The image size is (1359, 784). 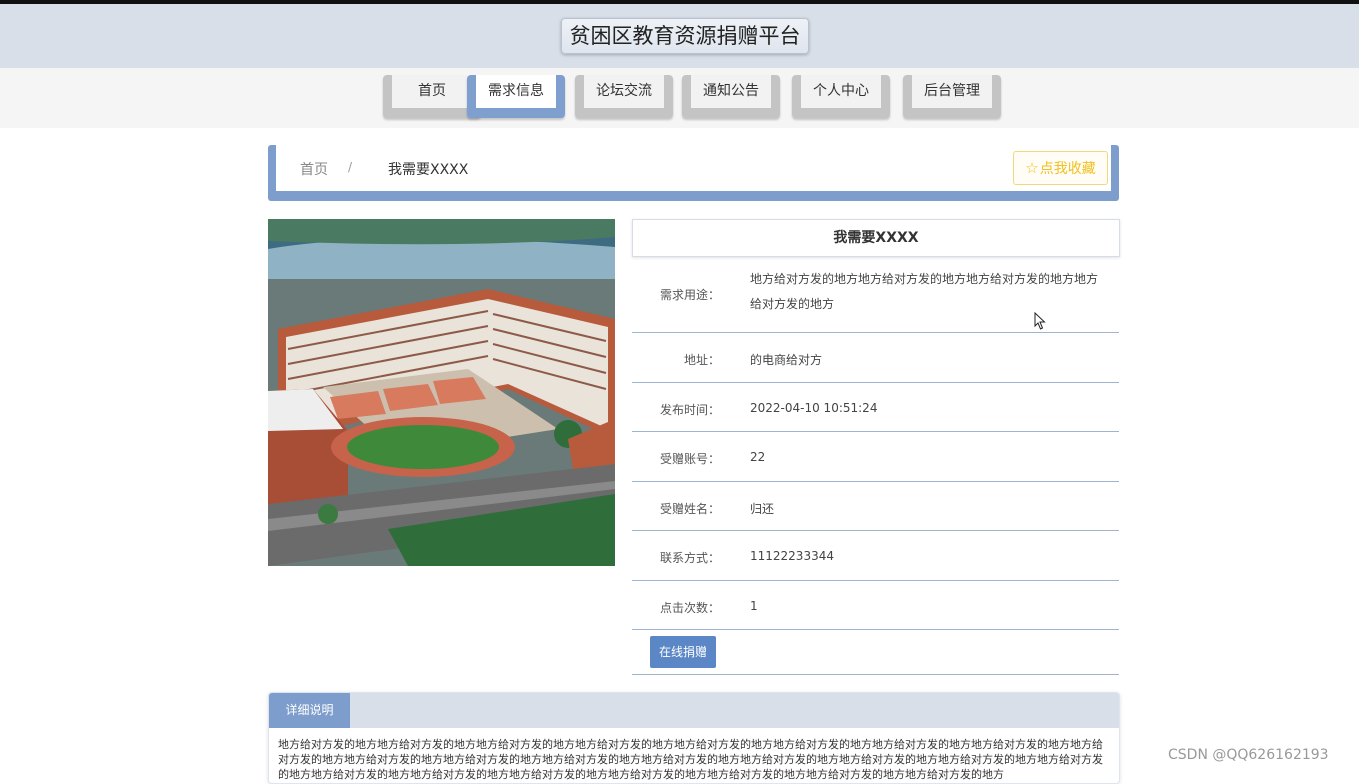 What do you see at coordinates (876, 238) in the screenshot?
I see `detail-title: 我需要XXXX` at bounding box center [876, 238].